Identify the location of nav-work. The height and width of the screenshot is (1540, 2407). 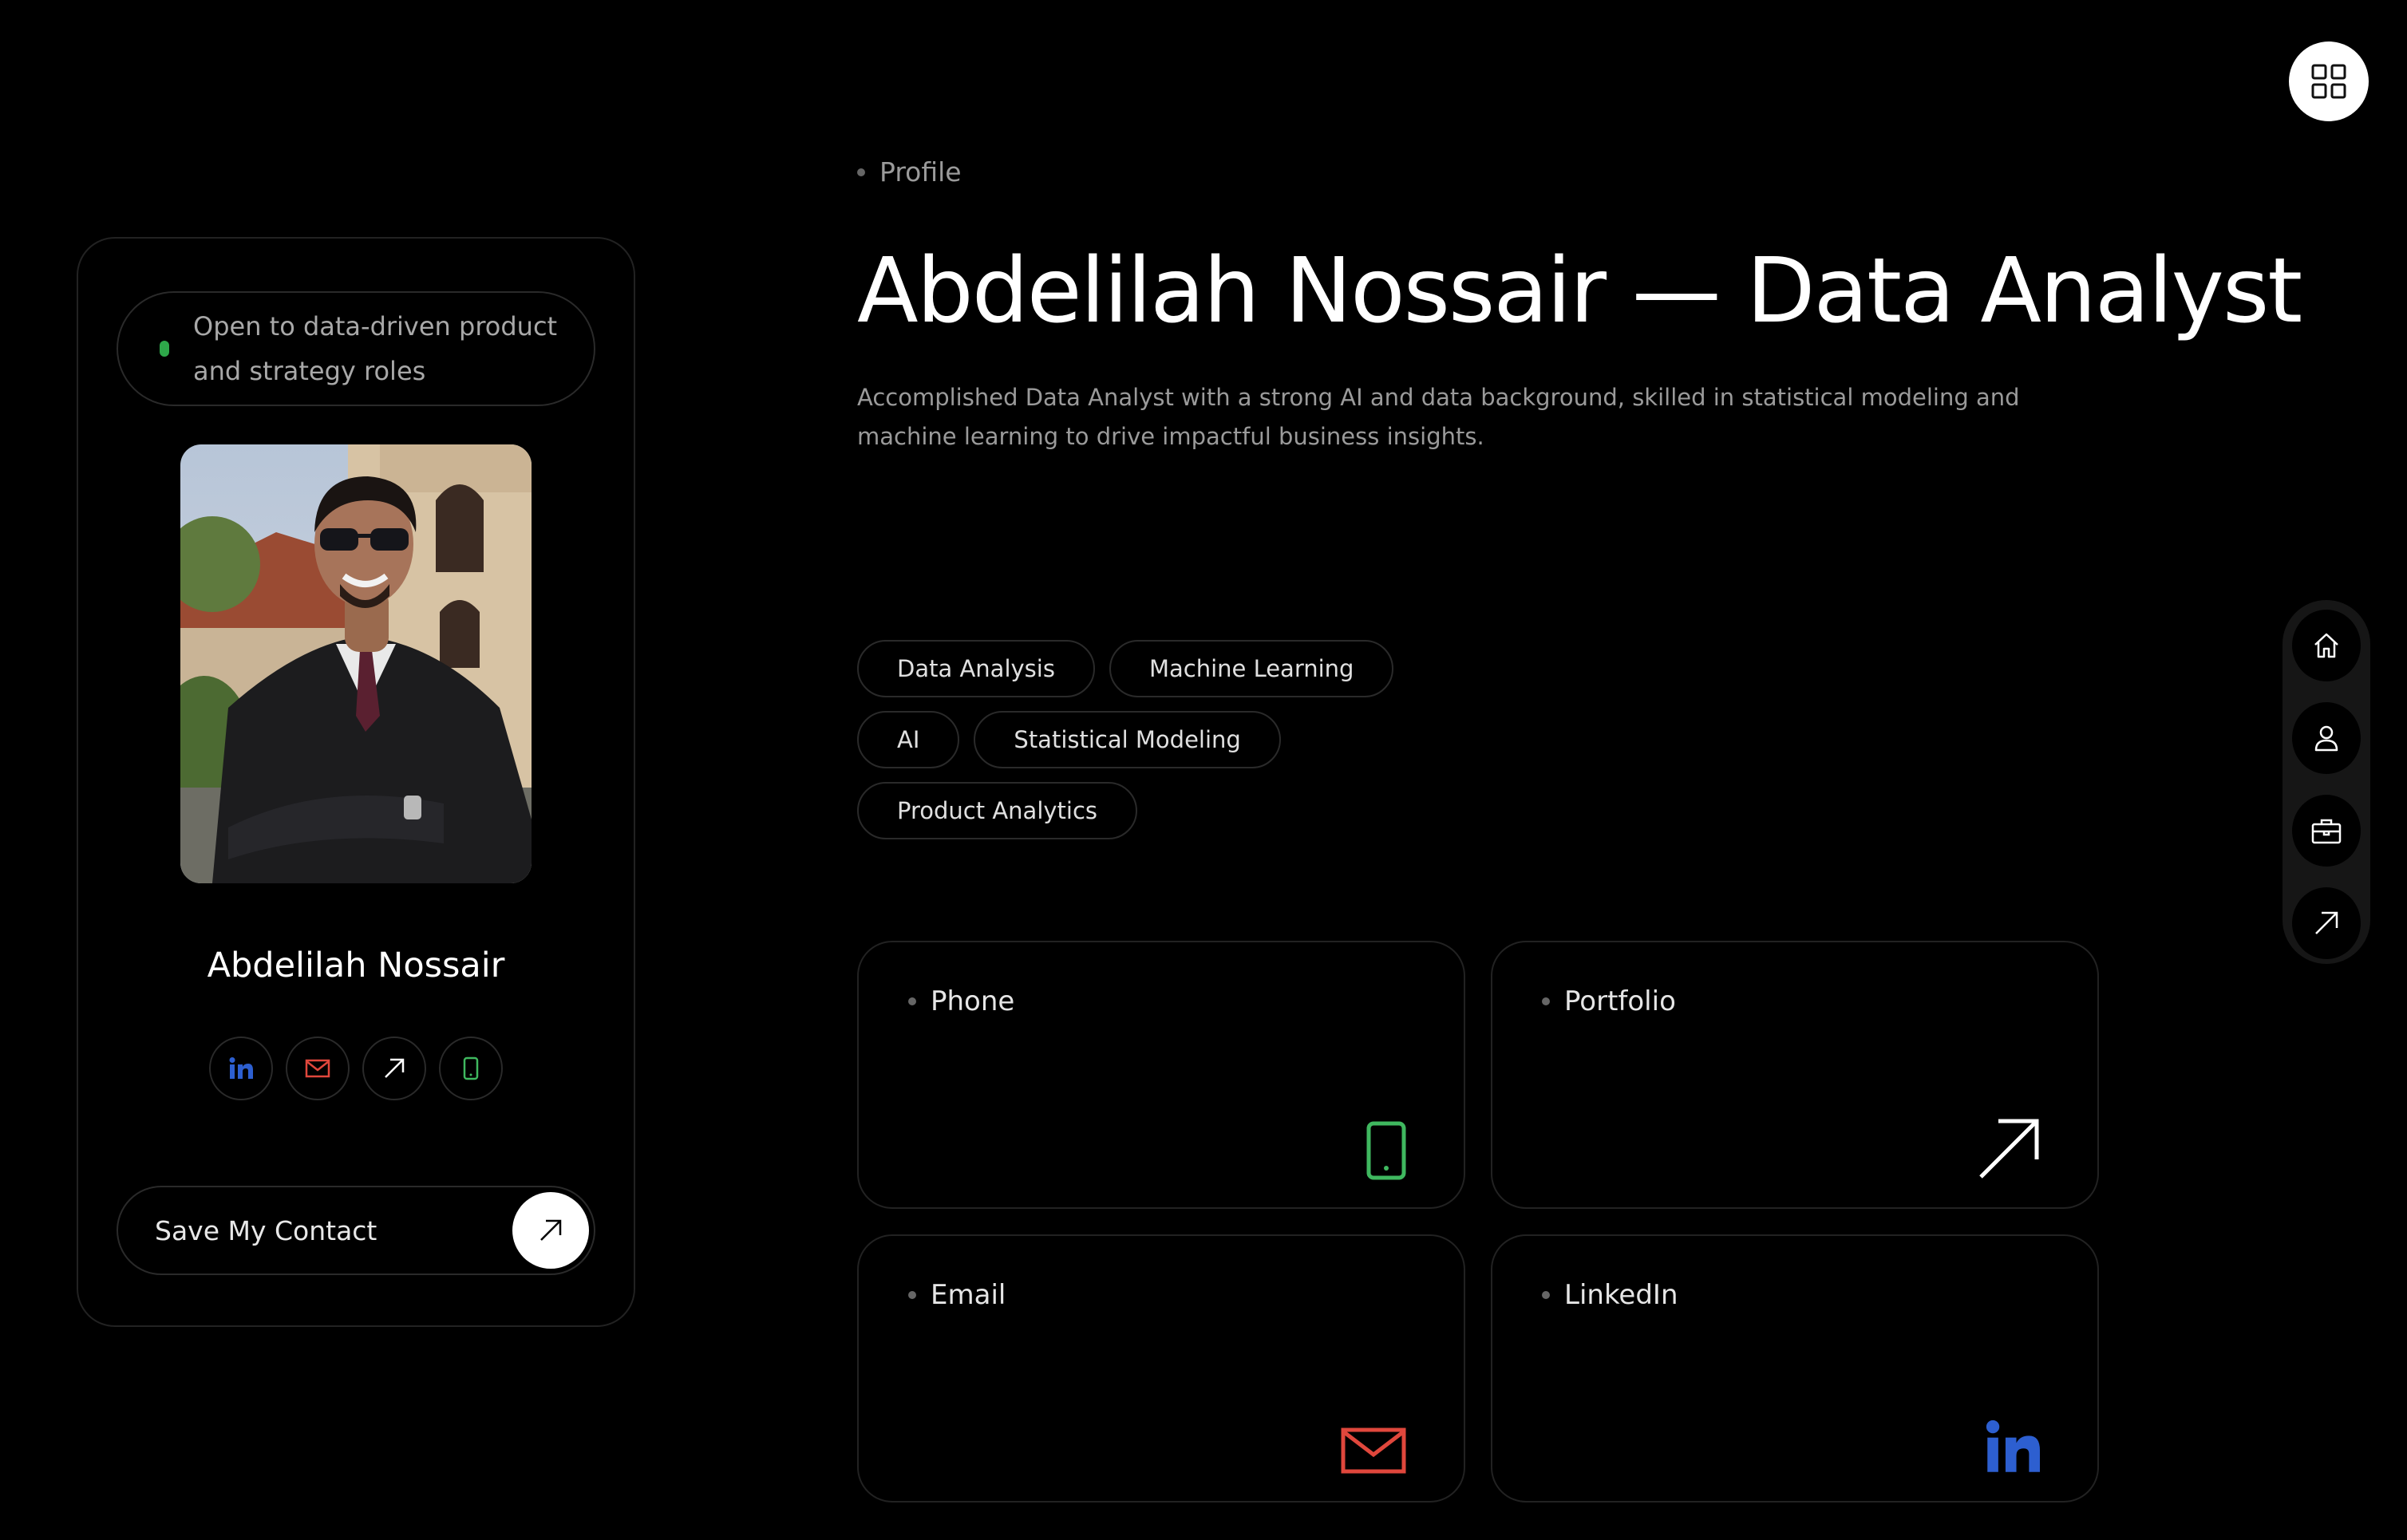
(2326, 831).